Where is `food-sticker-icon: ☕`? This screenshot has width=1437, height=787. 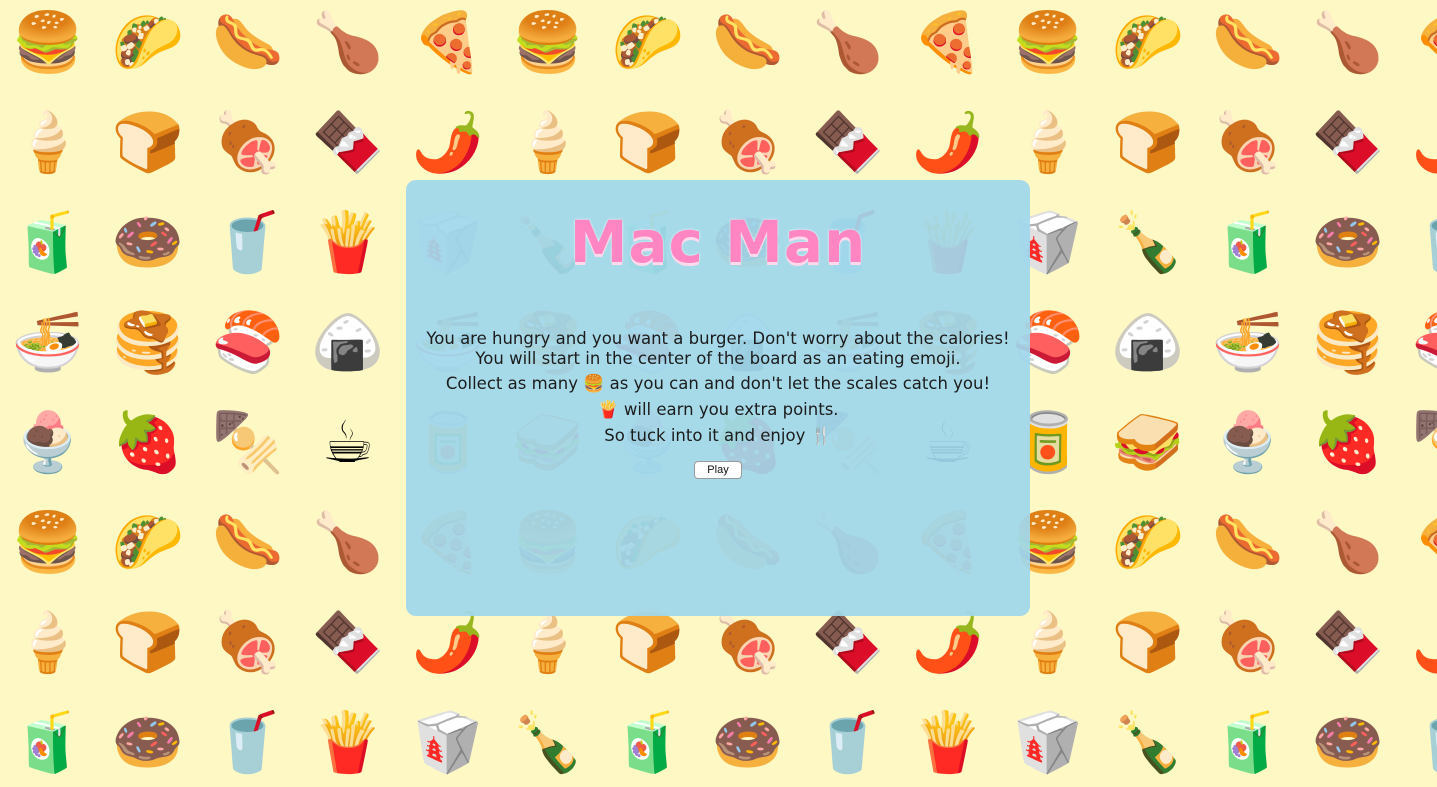 food-sticker-icon: ☕ is located at coordinates (348, 442).